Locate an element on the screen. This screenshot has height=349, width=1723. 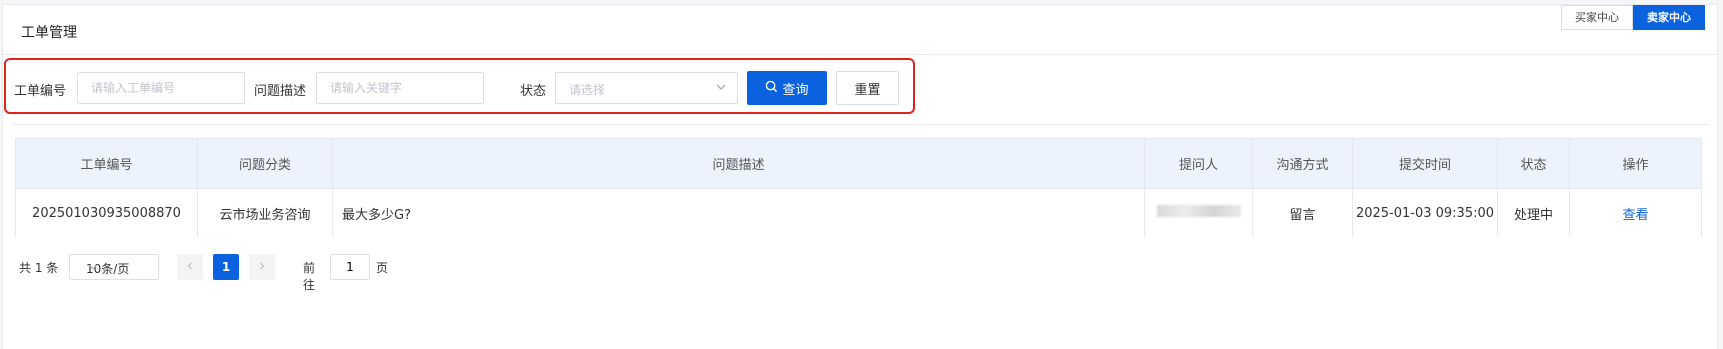
page-button-current: 1 is located at coordinates (226, 267).